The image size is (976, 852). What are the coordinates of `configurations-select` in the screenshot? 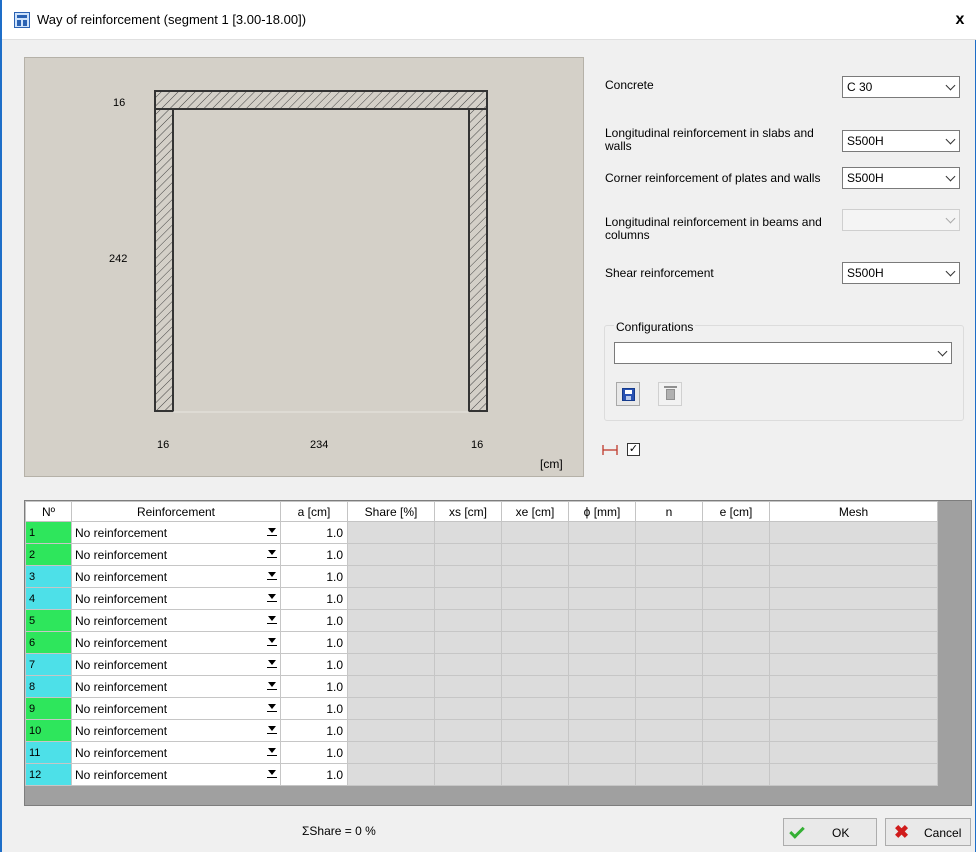 It's located at (783, 353).